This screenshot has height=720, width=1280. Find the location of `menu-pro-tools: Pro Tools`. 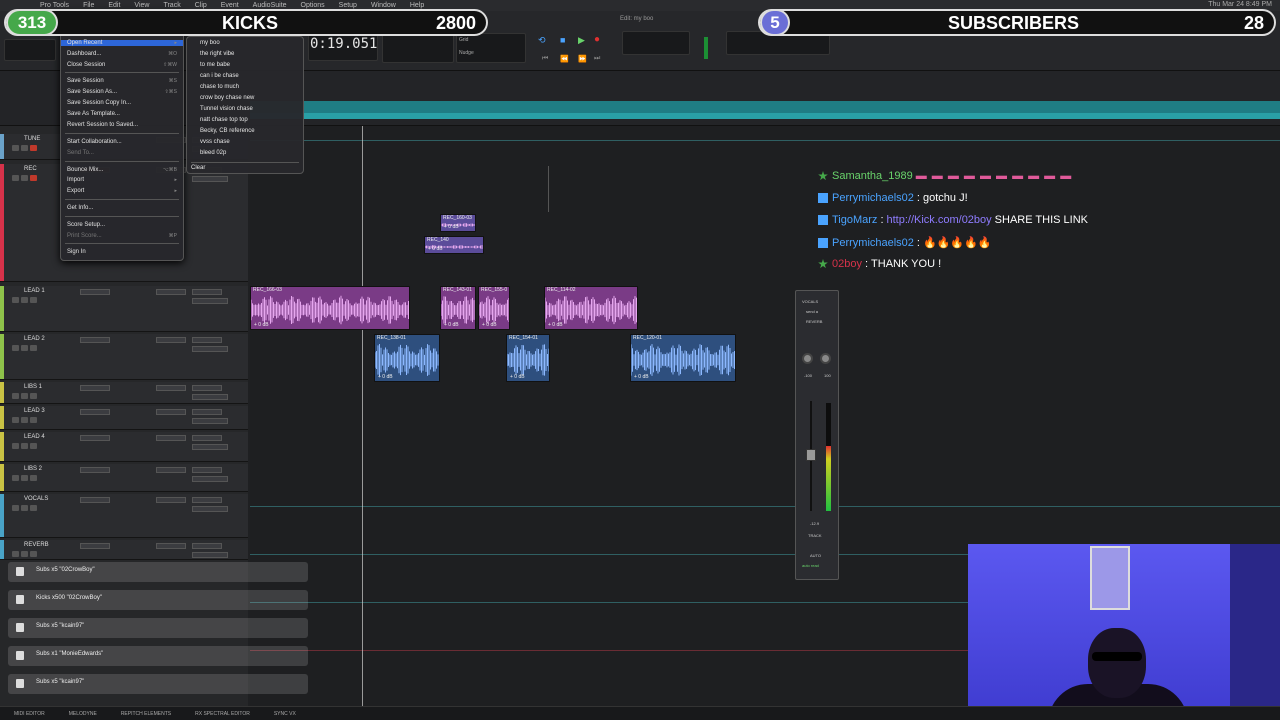

menu-pro-tools: Pro Tools is located at coordinates (54, 5).